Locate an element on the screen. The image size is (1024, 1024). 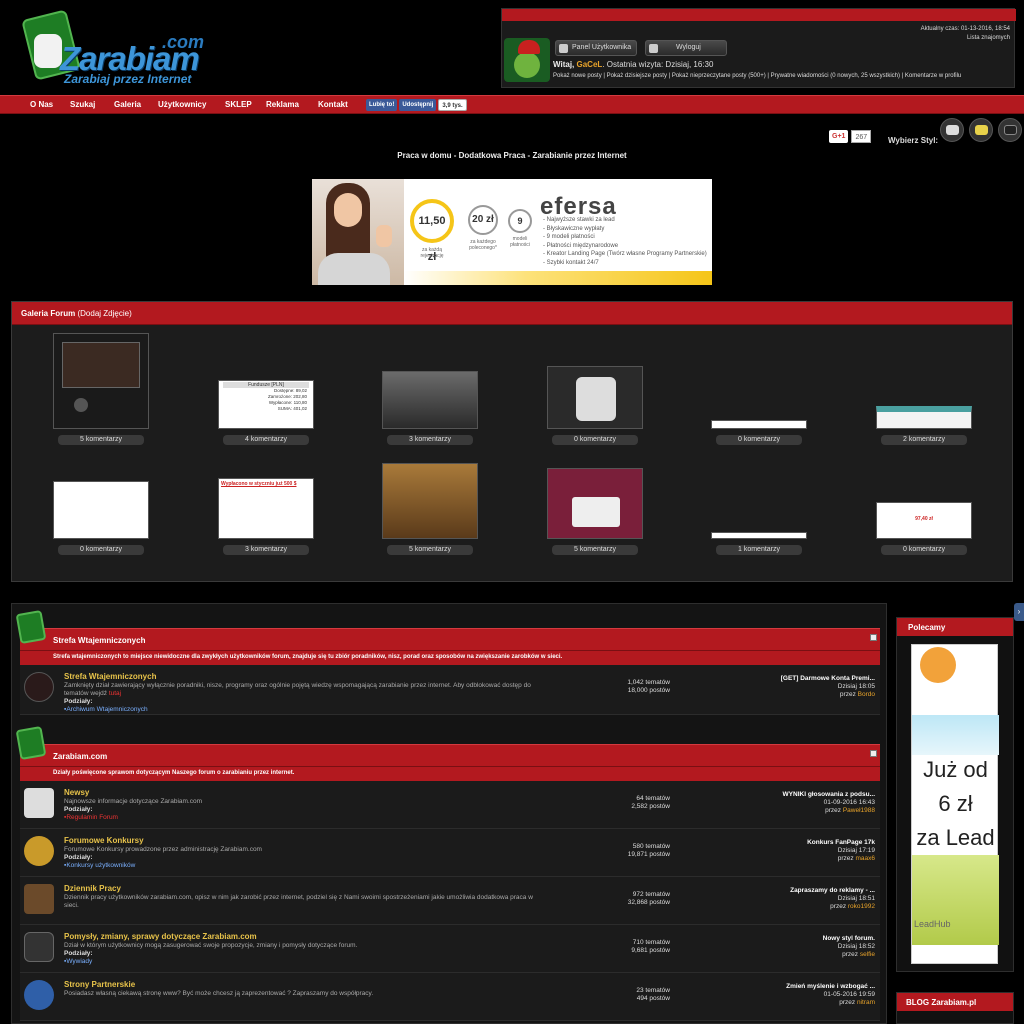
gplus-button: G+1 is located at coordinates (839, 136).